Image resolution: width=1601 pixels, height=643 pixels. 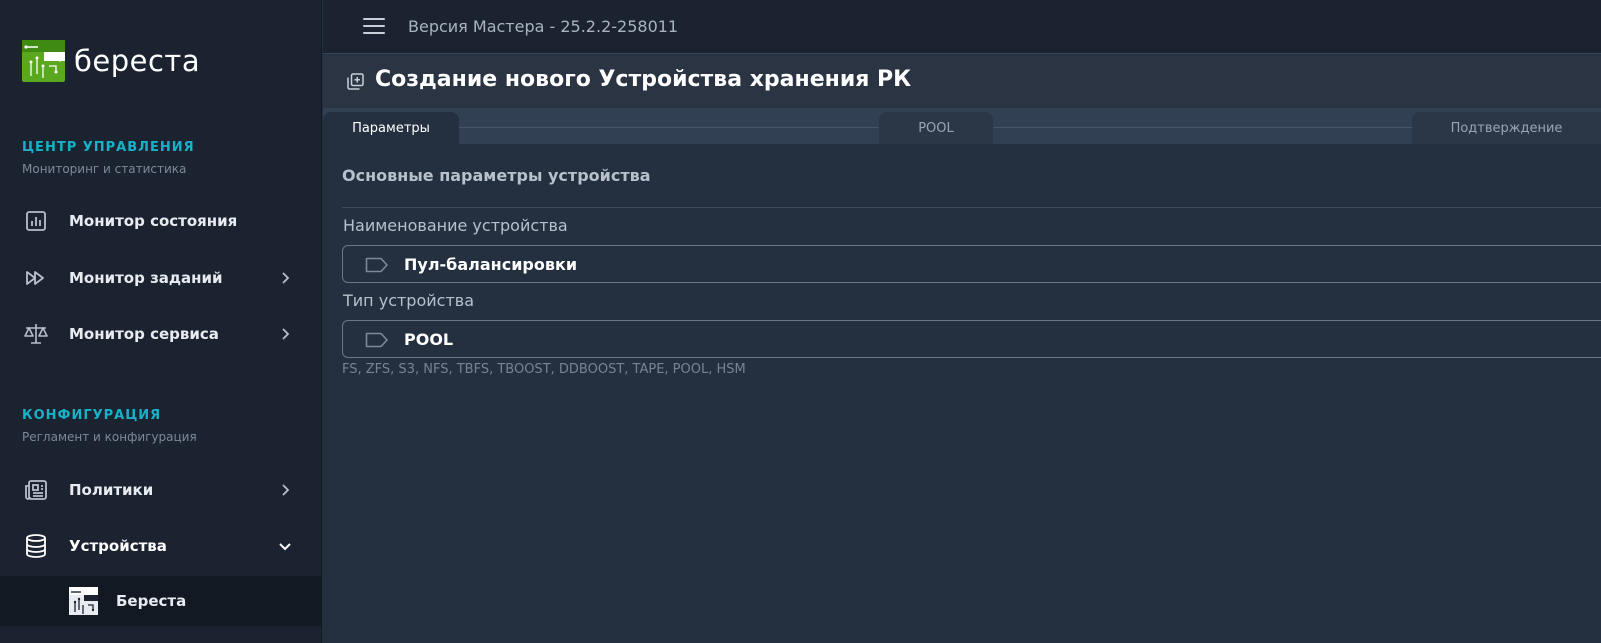 I want to click on sidebar-subitem-label: Береста, so click(x=151, y=601).